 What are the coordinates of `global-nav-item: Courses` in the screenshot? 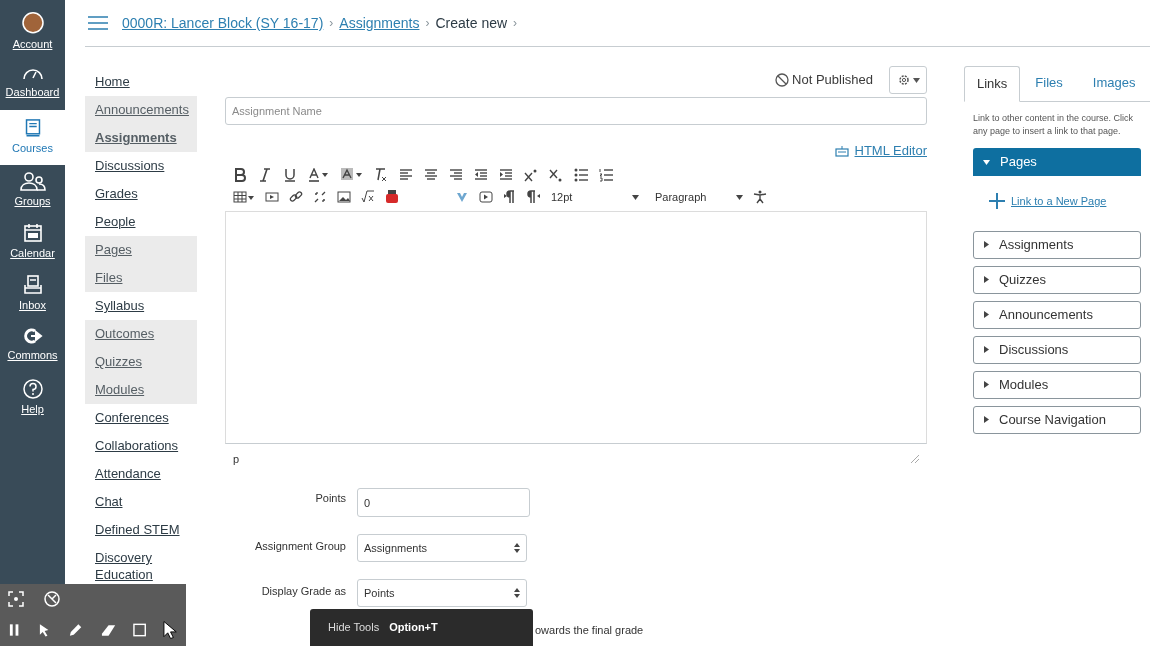 It's located at (32, 137).